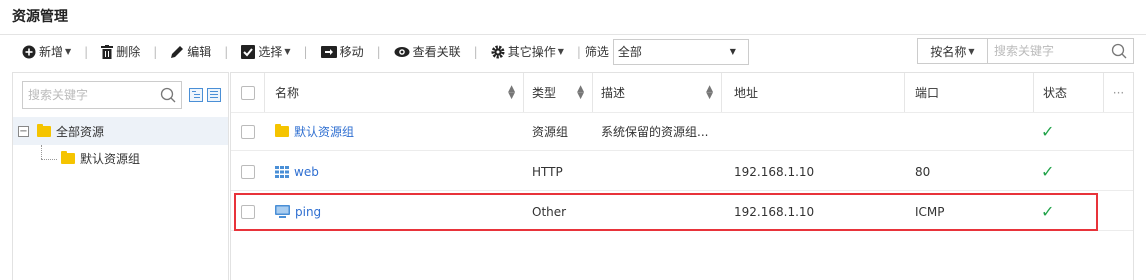  Describe the element at coordinates (531, 52) in the screenshot. I see `other-ops-label: 其它操作` at that location.